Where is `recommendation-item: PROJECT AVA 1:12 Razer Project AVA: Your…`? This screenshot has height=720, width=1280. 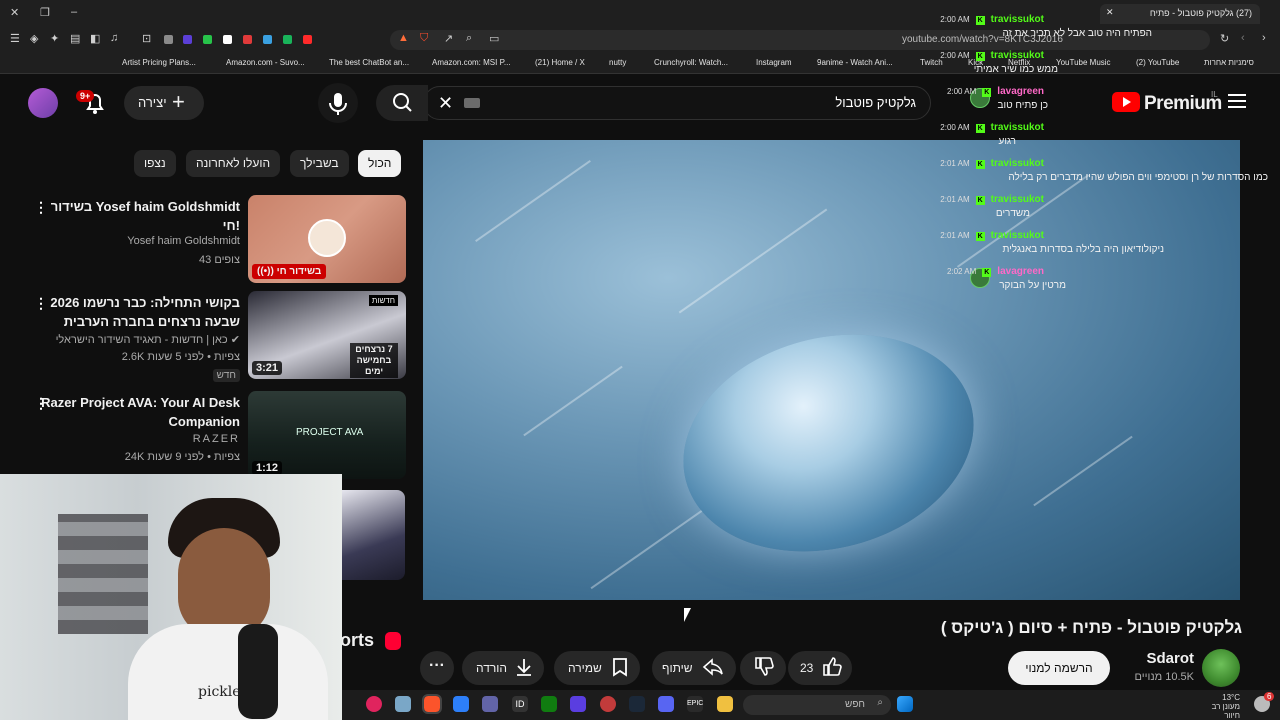 recommendation-item: PROJECT AVA 1:12 Razer Project AVA: Your… is located at coordinates (218, 435).